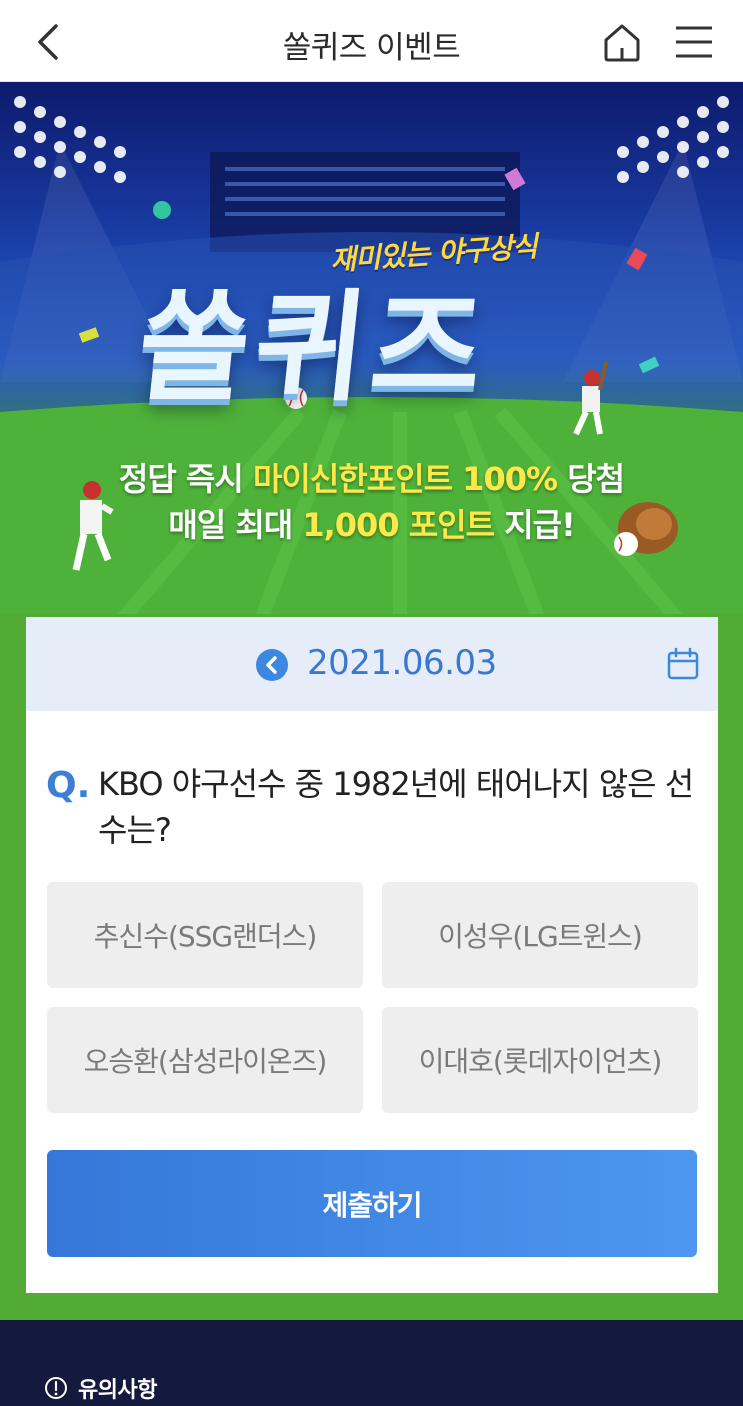 The image size is (743, 1406). Describe the element at coordinates (371, 1363) in the screenshot. I see `notice-section: 유의사항` at that location.